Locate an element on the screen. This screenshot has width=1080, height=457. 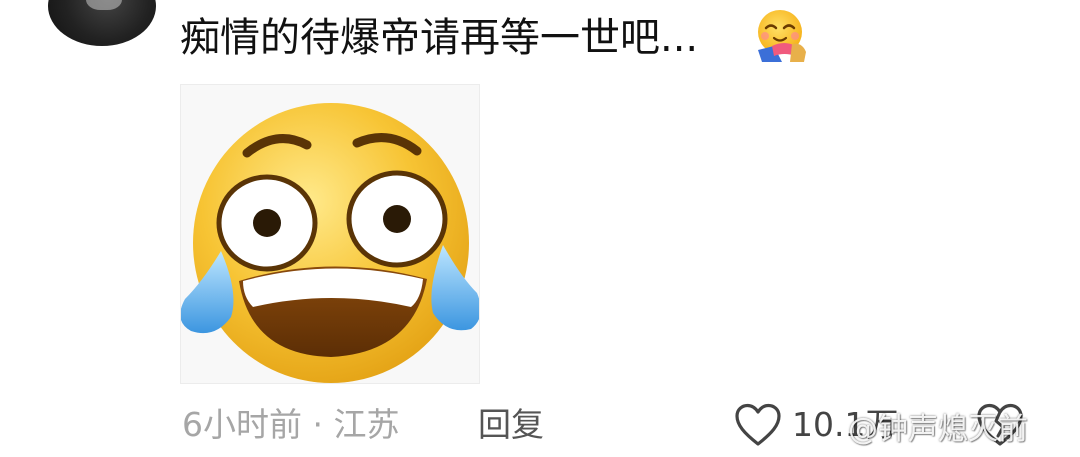
avatar is located at coordinates (102, 23).